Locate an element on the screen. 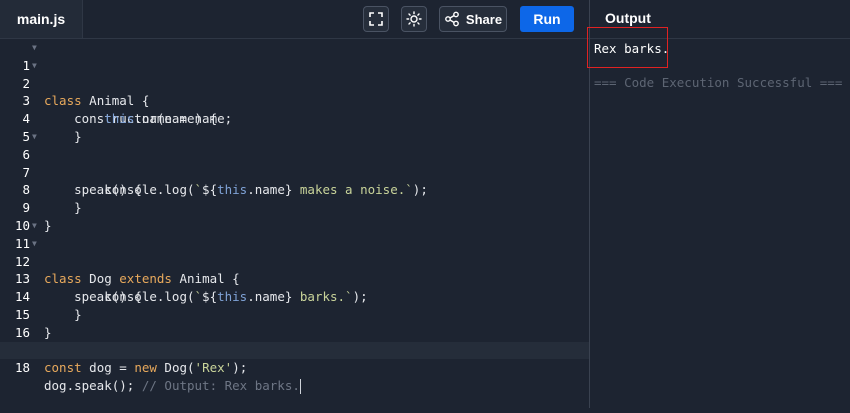 The height and width of the screenshot is (413, 850). code-line: 10 is located at coordinates (294, 216).